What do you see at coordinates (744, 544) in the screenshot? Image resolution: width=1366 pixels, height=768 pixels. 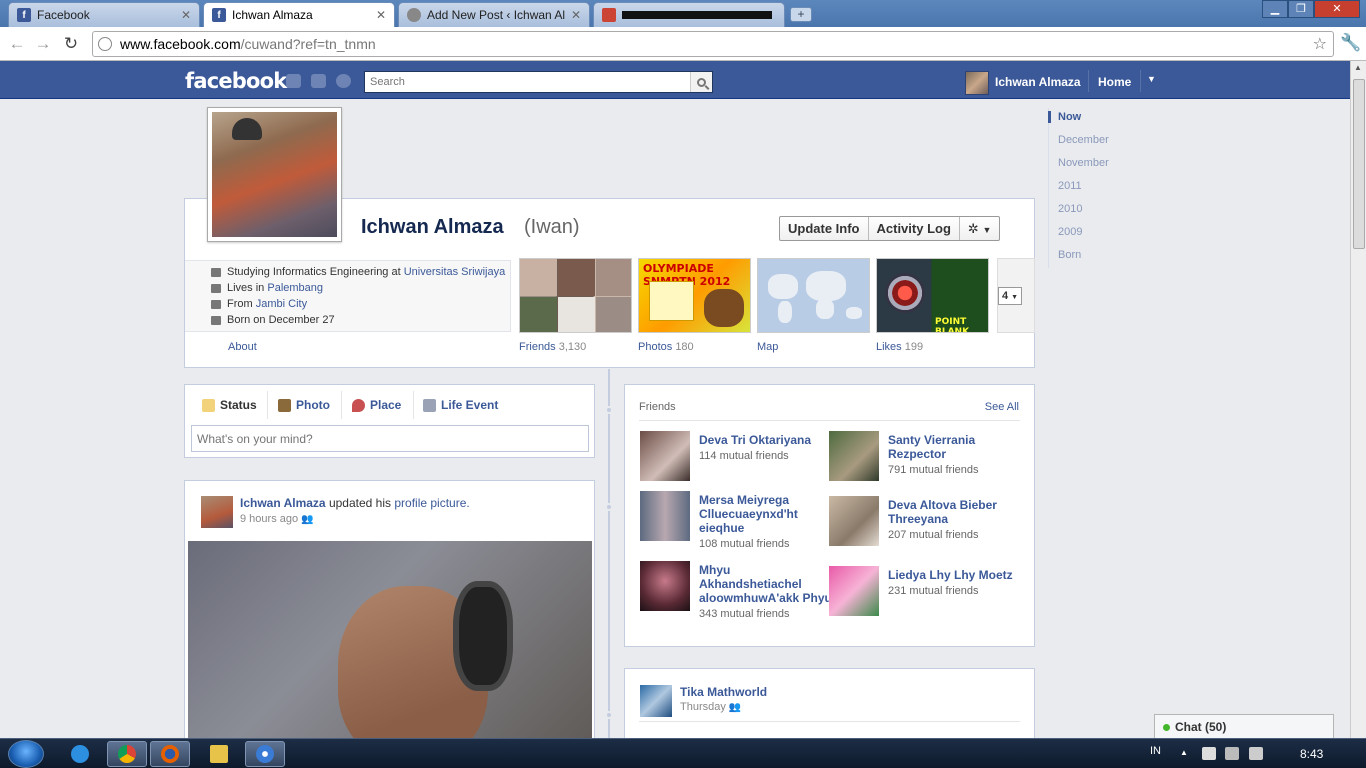 I see `mutual-friends-count: 108 mutual friends` at bounding box center [744, 544].